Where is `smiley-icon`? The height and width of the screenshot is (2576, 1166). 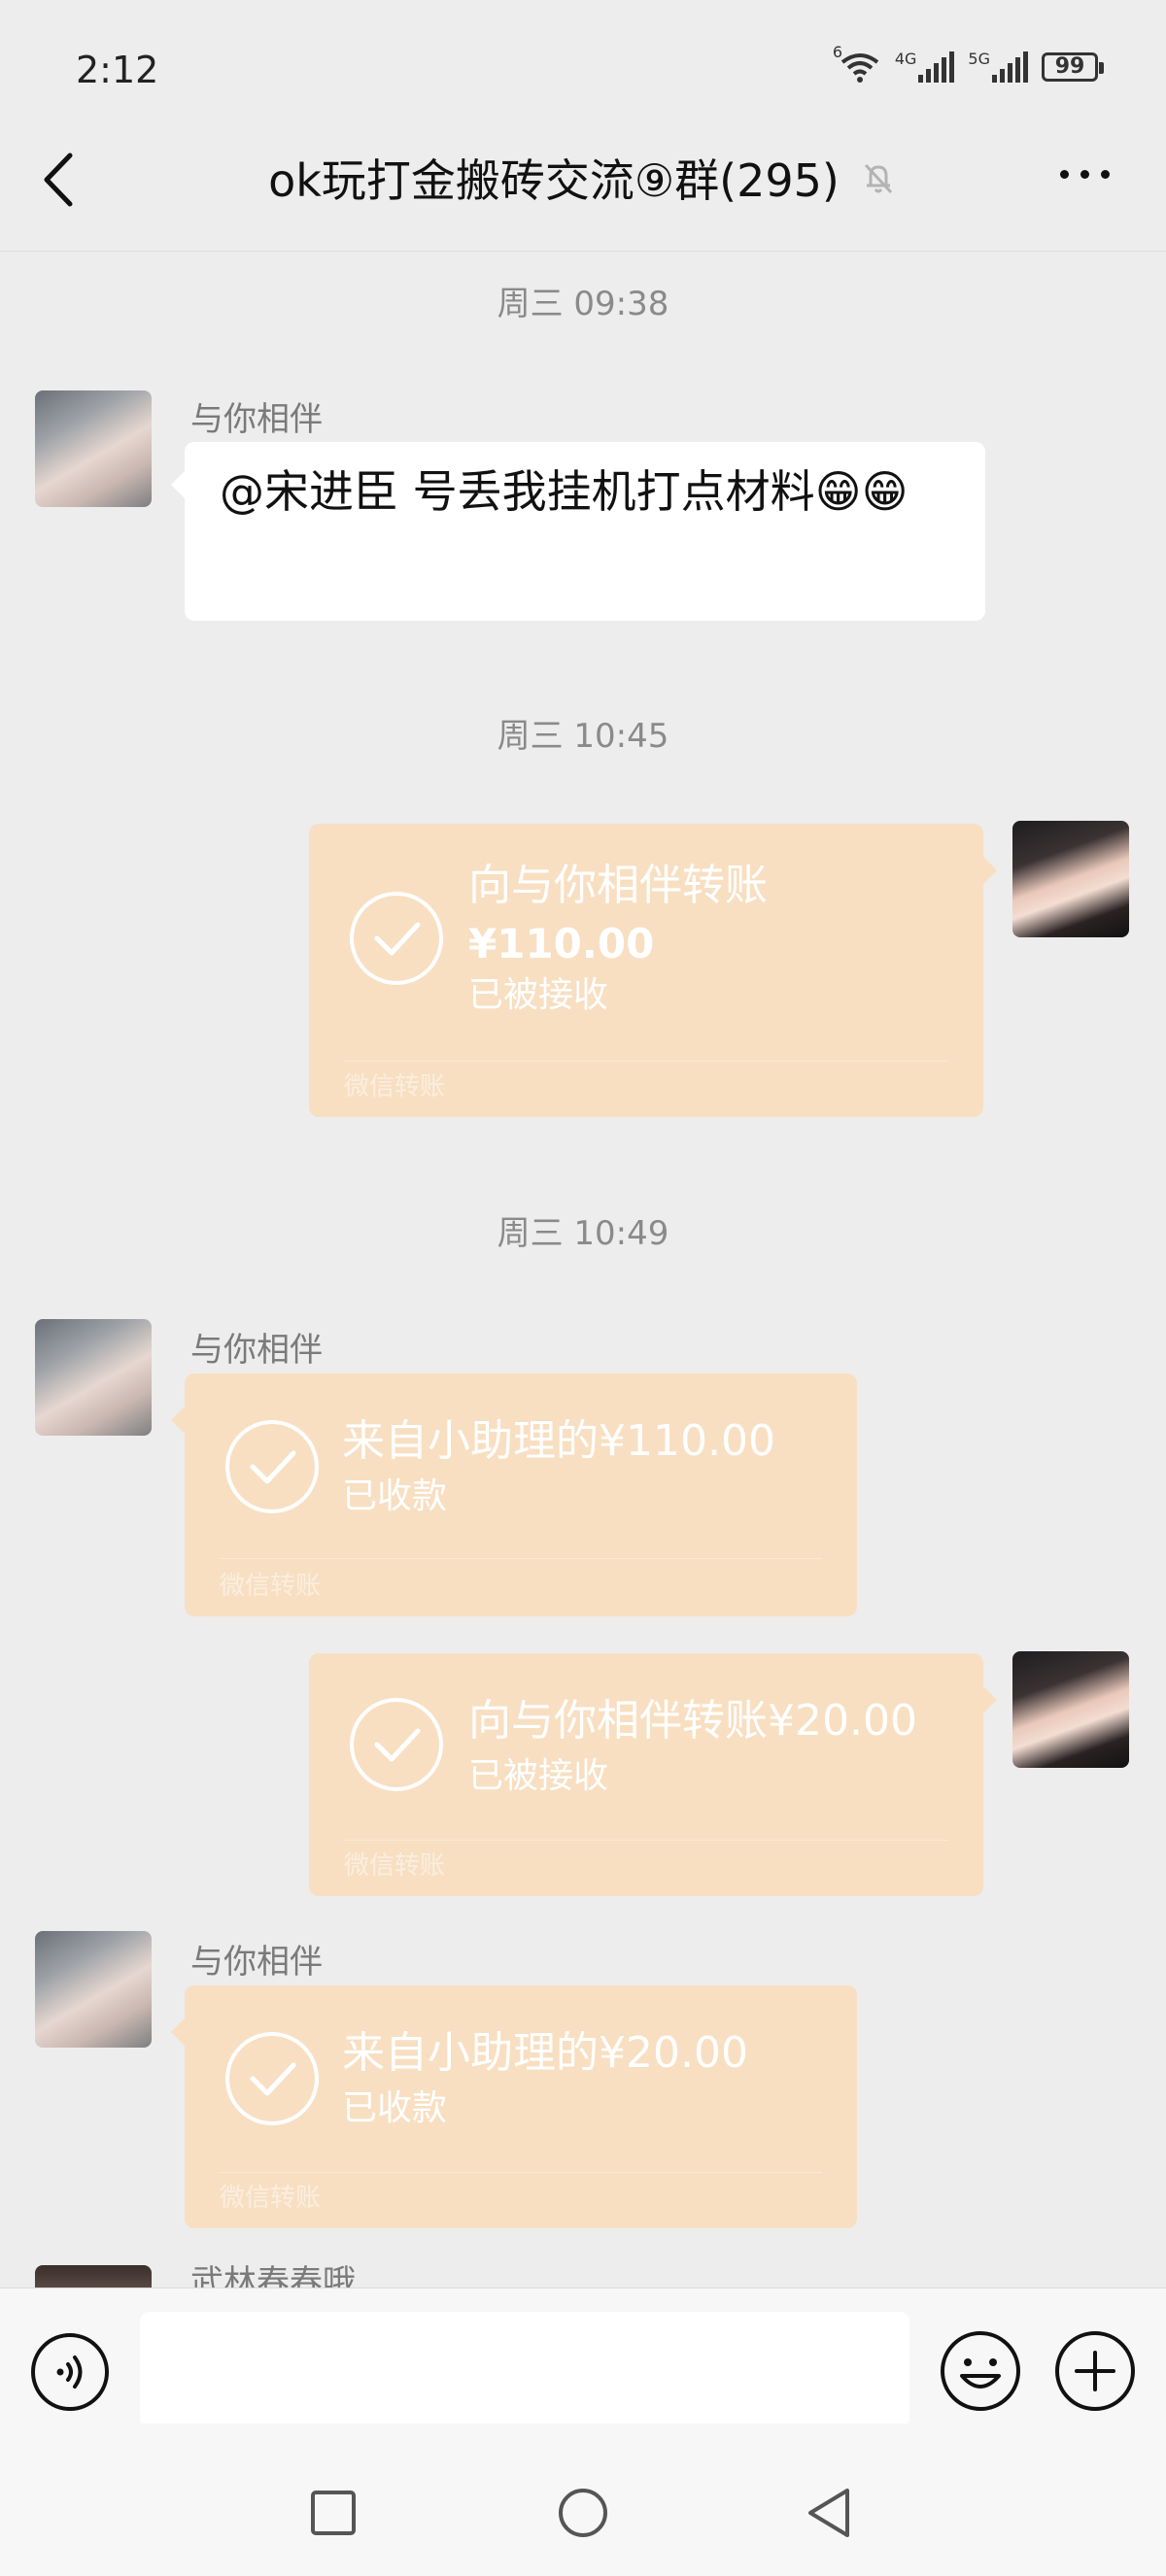 smiley-icon is located at coordinates (980, 2371).